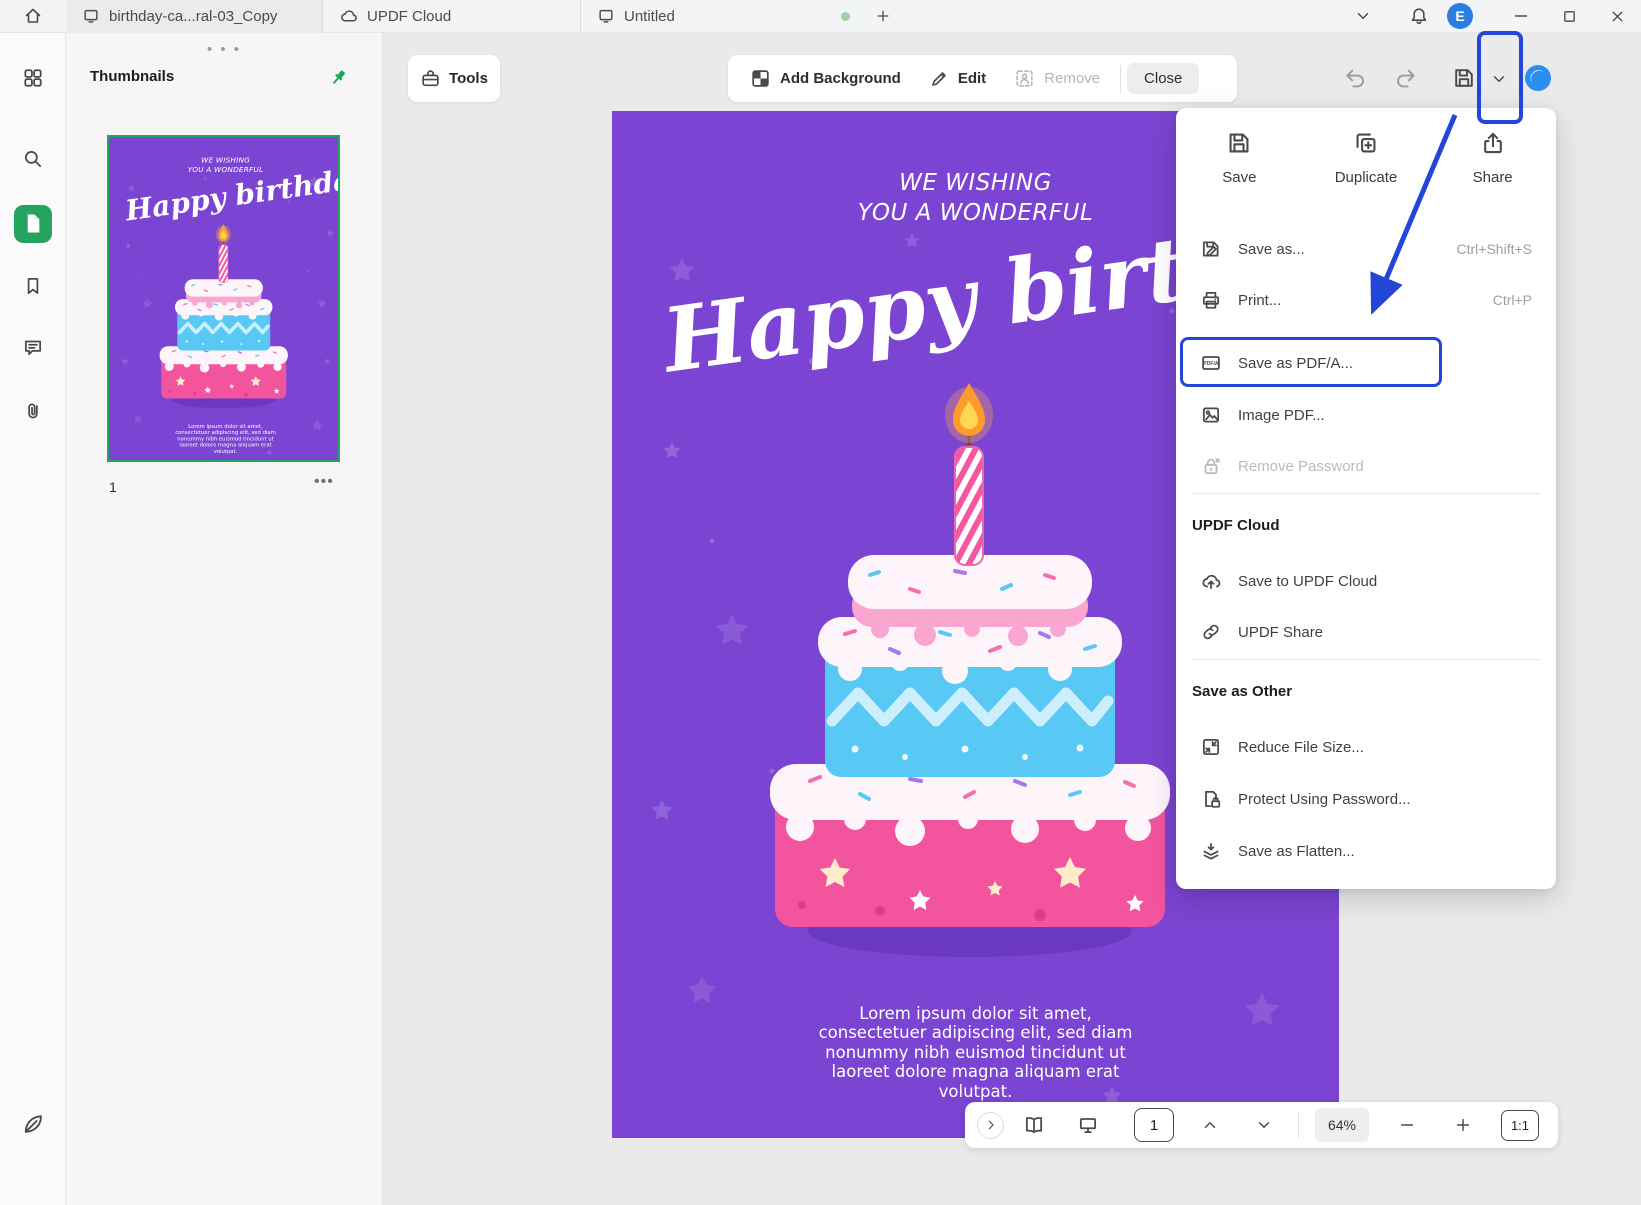 This screenshot has width=1641, height=1205. What do you see at coordinates (1354, 78) in the screenshot?
I see `undo-button` at bounding box center [1354, 78].